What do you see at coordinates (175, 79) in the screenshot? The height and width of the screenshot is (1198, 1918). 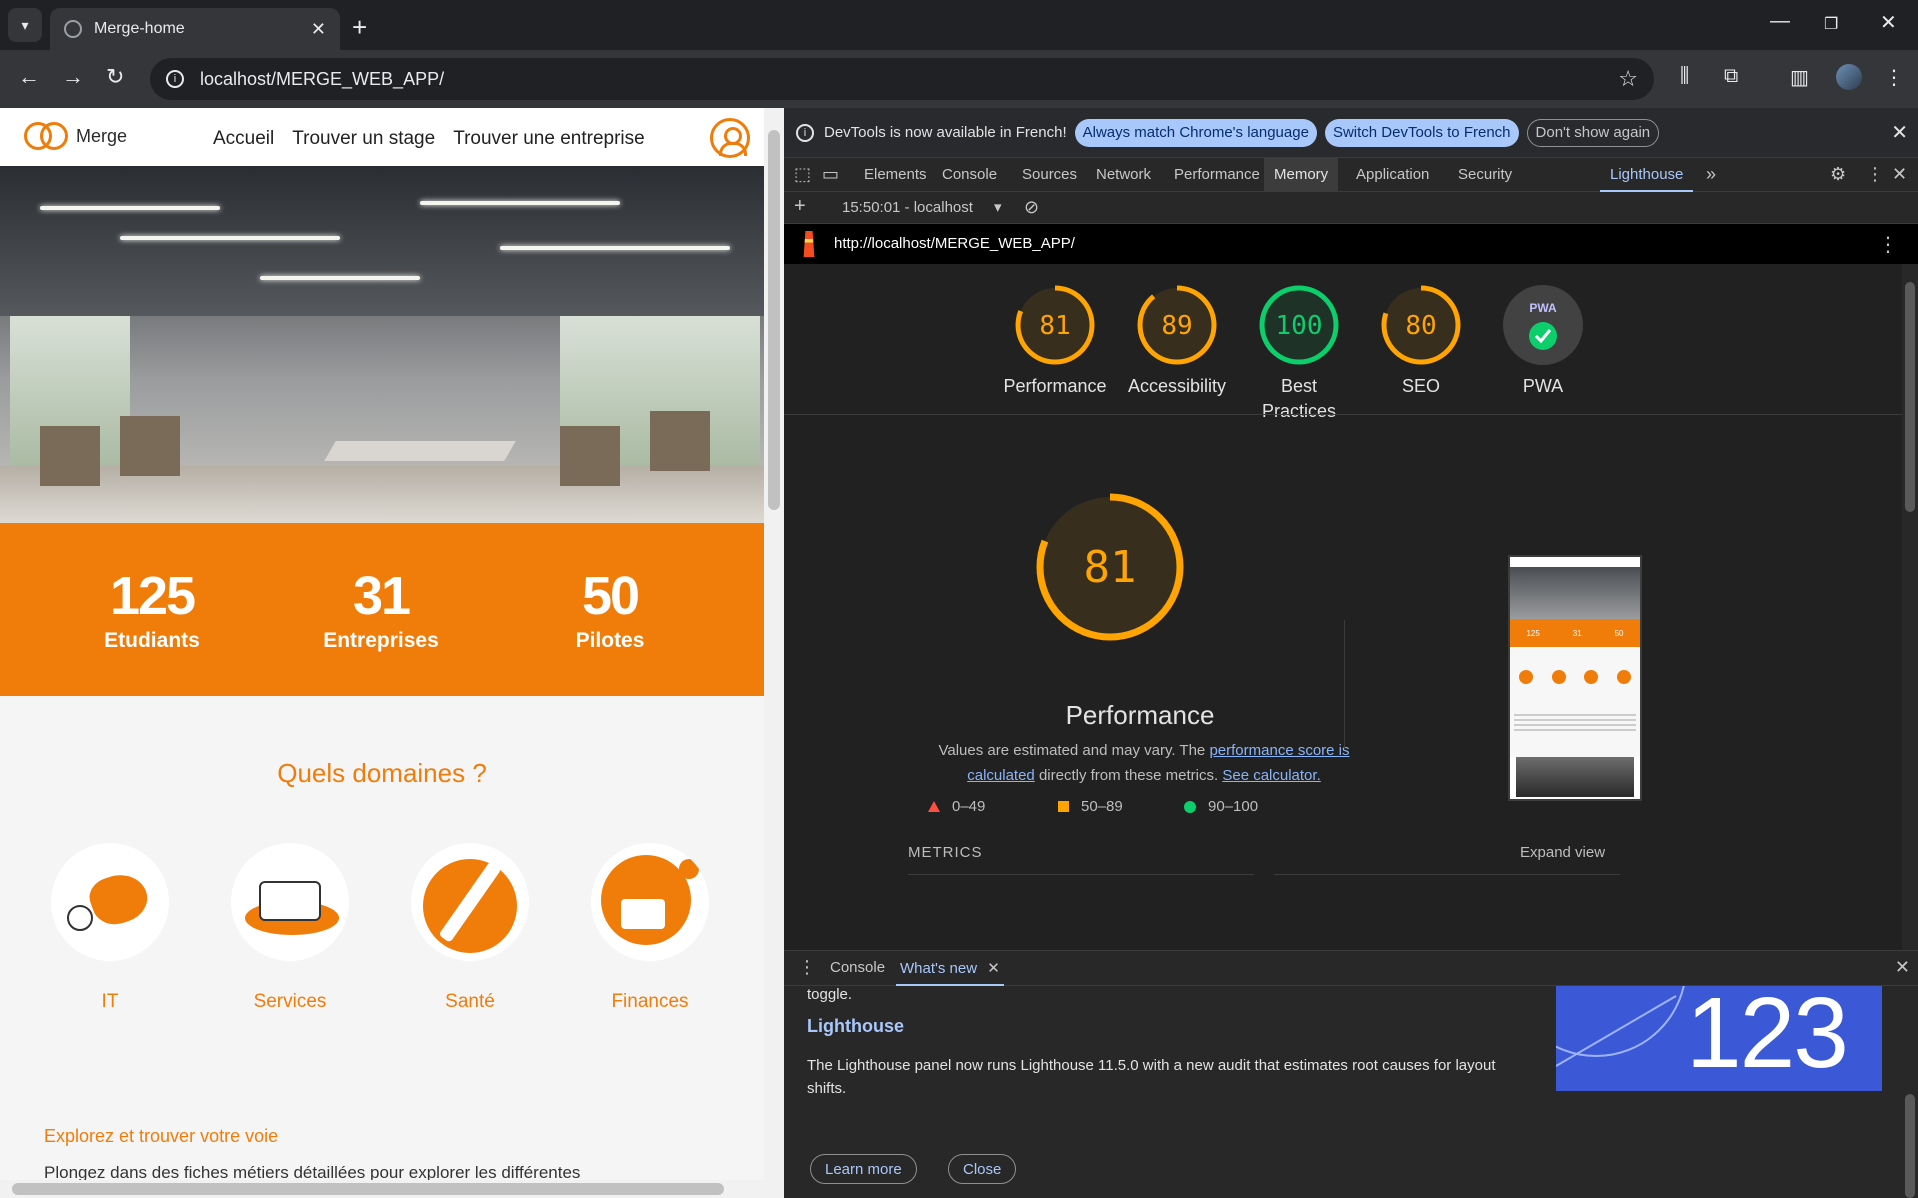 I see `site-info-icon: i` at bounding box center [175, 79].